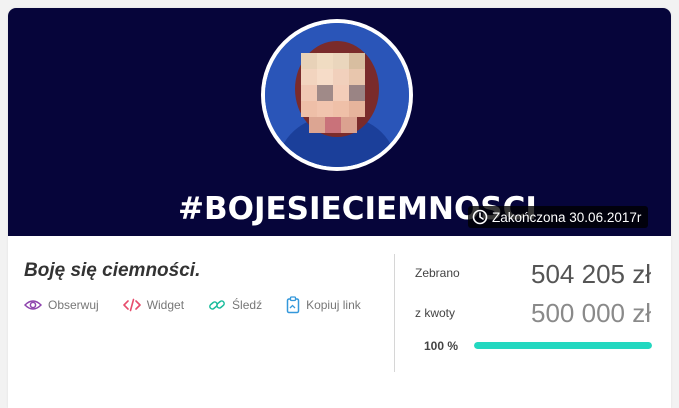 This screenshot has width=679, height=408. I want to click on progress-fill, so click(563, 345).